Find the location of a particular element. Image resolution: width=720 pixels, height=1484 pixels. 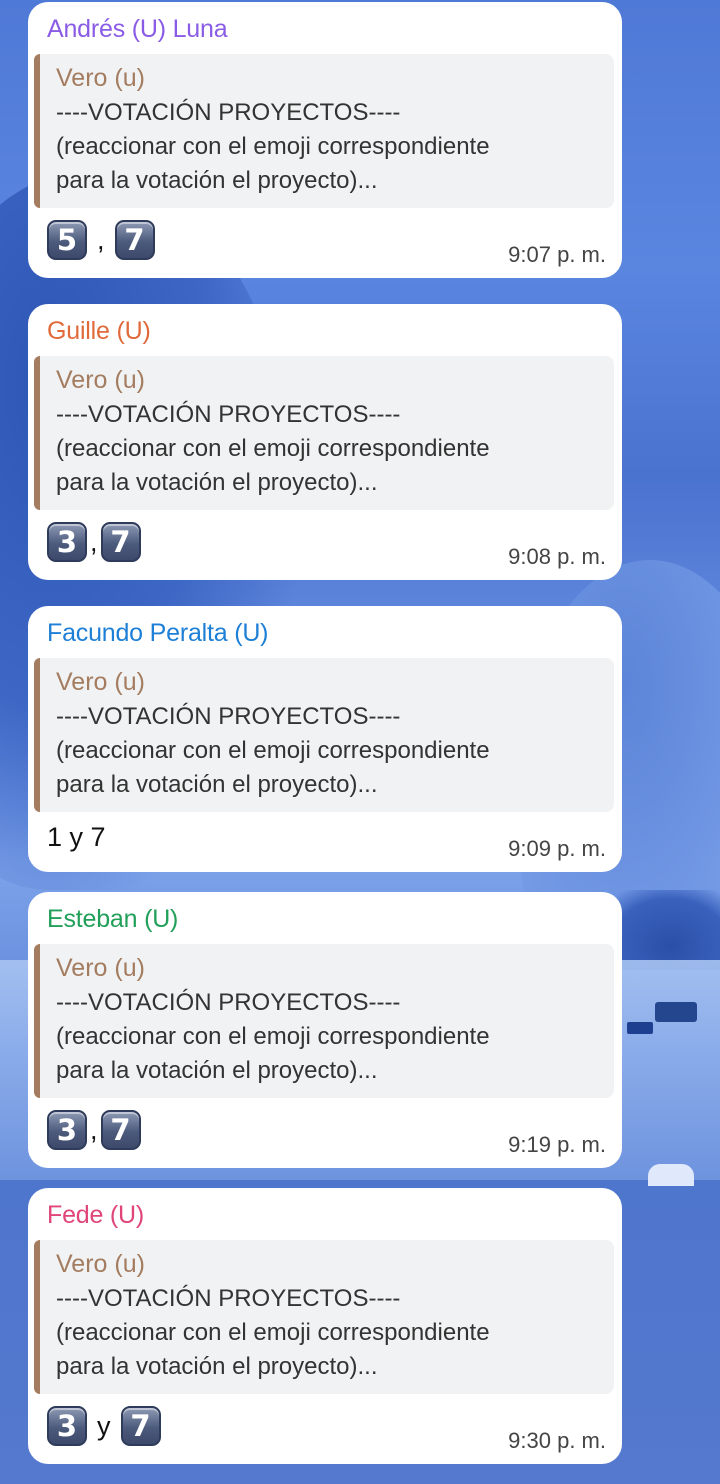

keycap-digit-emoji: 5 is located at coordinates (67, 240).